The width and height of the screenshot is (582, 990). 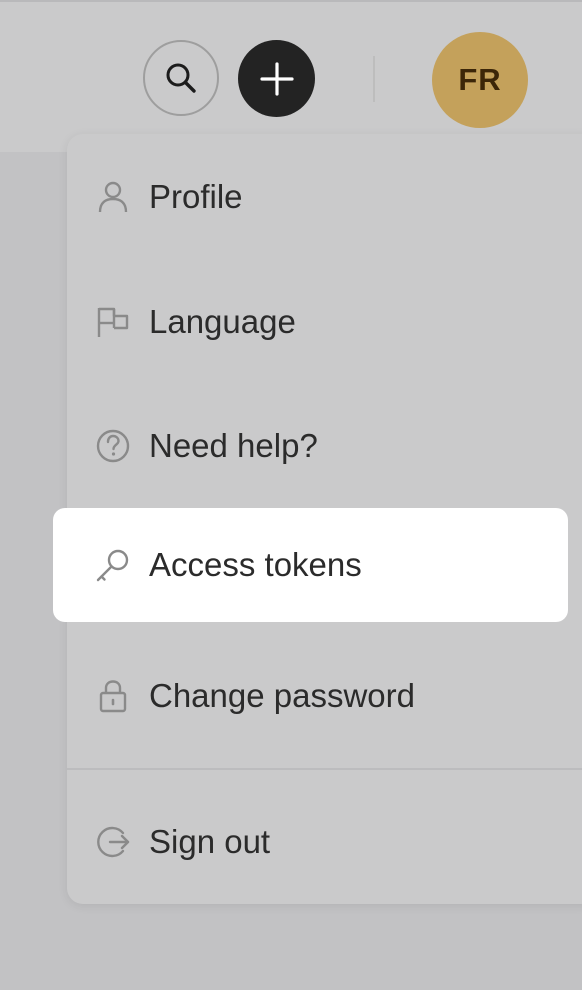 I want to click on plus-icon, so click(x=276, y=78).